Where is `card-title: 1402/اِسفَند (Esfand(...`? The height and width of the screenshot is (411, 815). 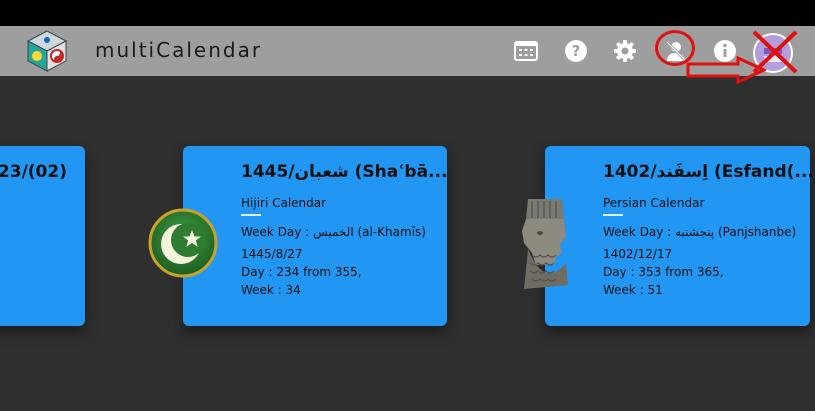 card-title: 1402/اِسفَند (Esfand(... is located at coordinates (708, 172).